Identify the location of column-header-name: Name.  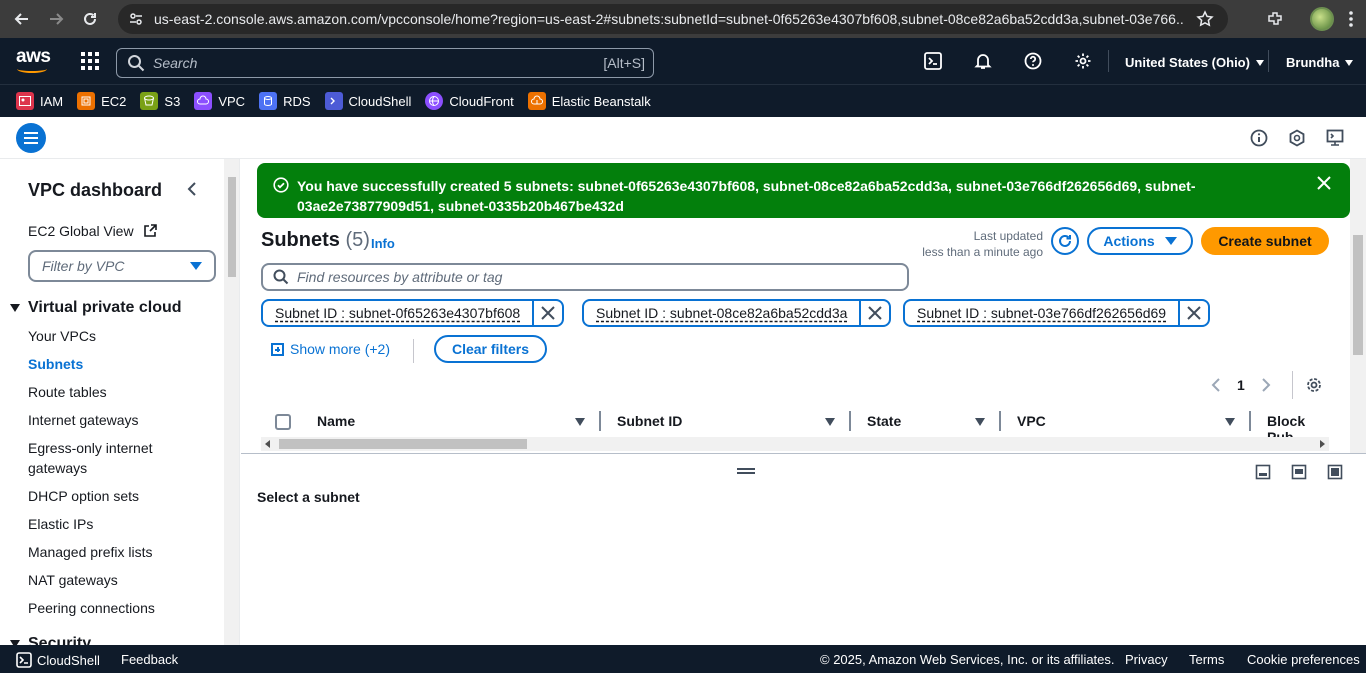
(336, 421).